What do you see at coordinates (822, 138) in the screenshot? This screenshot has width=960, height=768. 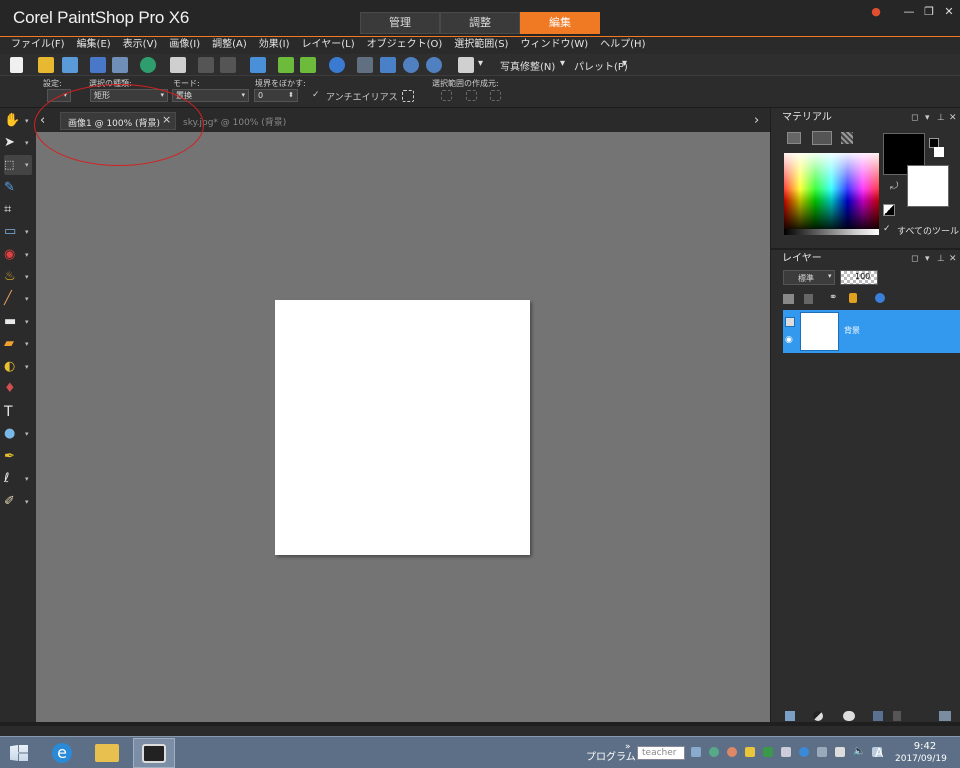 I see `rainbow-tab-icon` at bounding box center [822, 138].